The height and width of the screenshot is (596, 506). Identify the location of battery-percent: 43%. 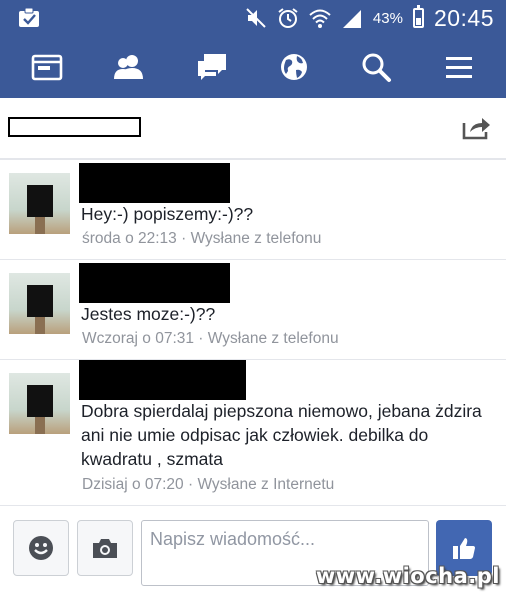
(387, 18).